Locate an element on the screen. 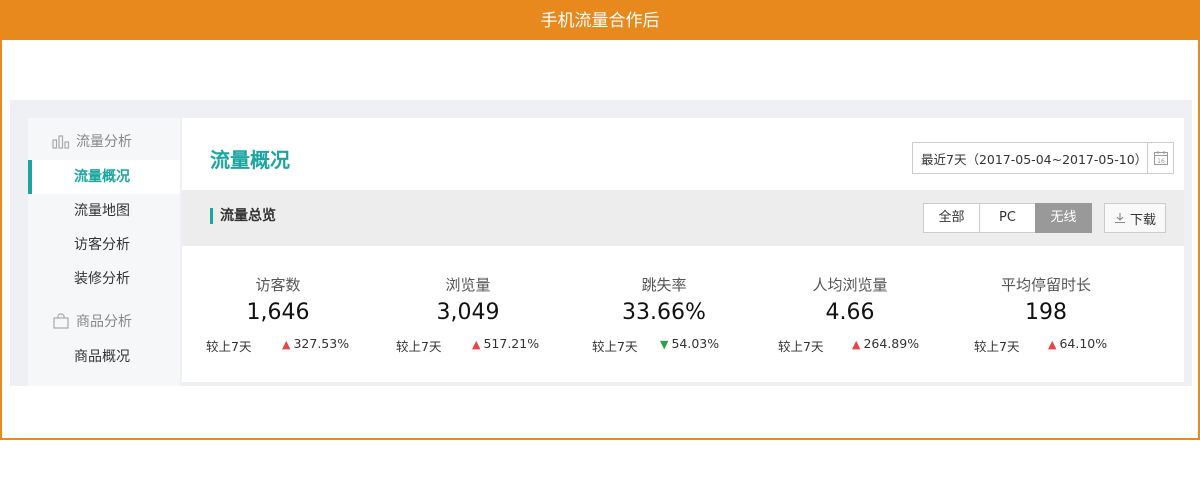 The height and width of the screenshot is (478, 1200). date-range-picker: 最近7天（2017-05-04~2017-05-10） 16 is located at coordinates (1043, 158).